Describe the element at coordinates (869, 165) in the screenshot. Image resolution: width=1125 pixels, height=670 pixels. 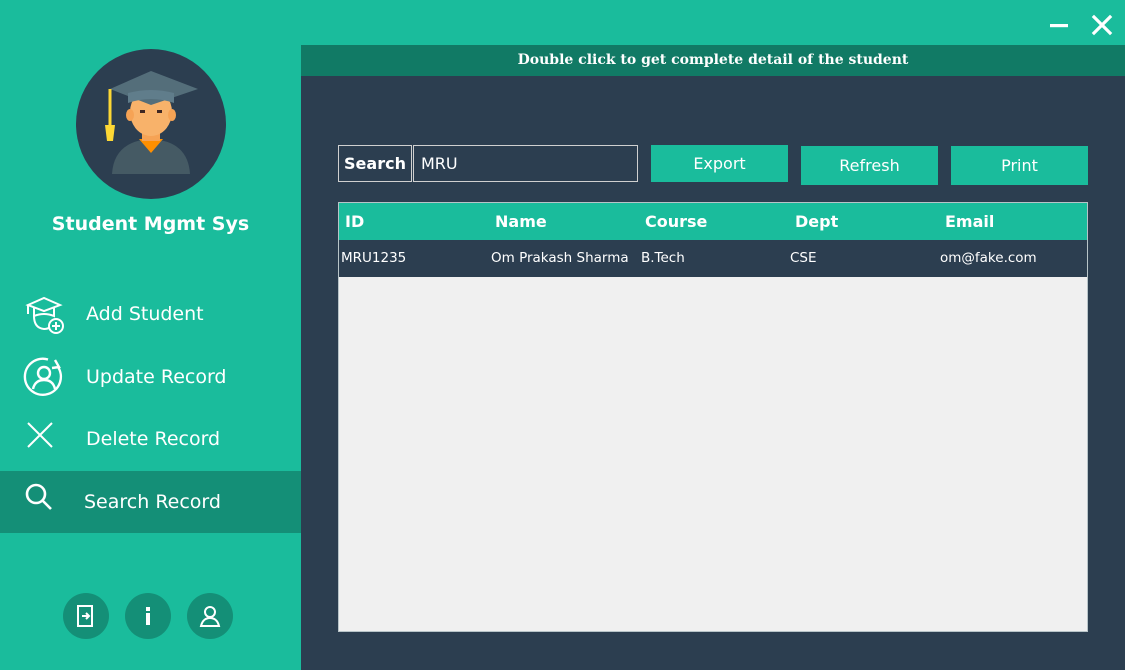
I see `refresh-button: Refresh` at that location.